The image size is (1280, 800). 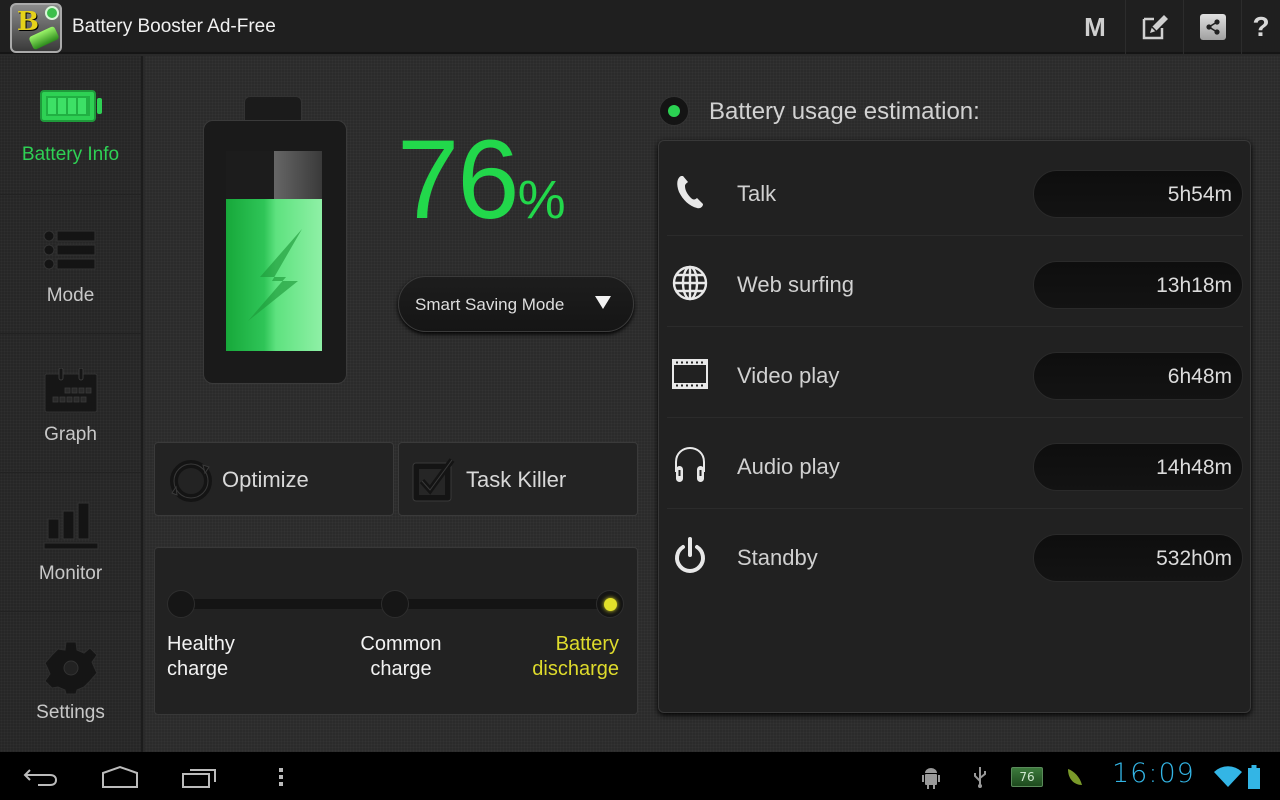 I want to click on battery-notification-icon: 76, so click(x=1027, y=777).